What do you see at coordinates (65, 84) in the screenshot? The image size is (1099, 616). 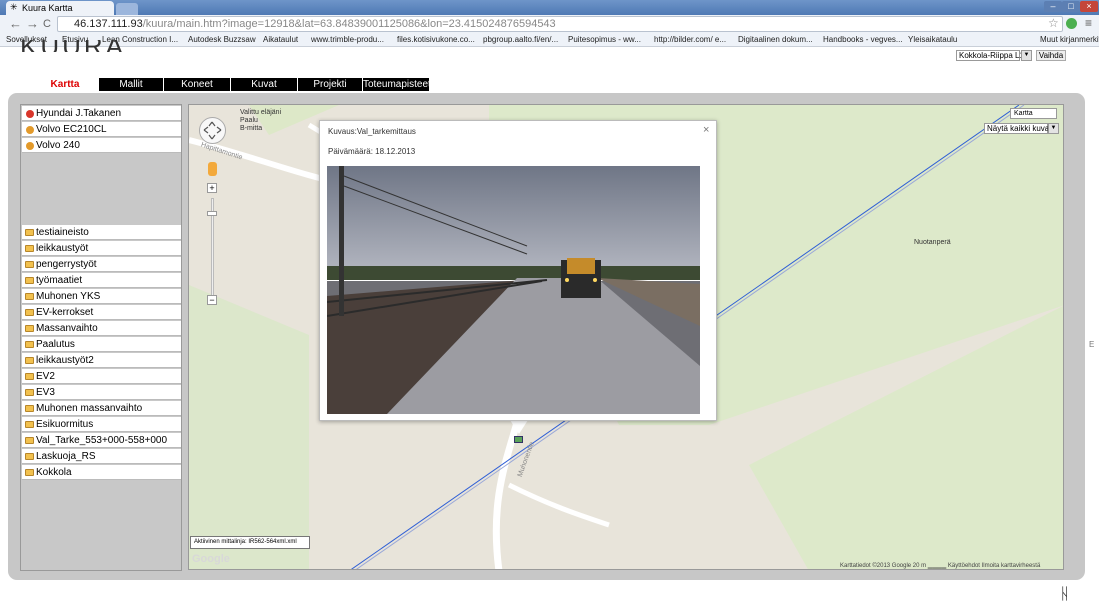 I see `tab-kartta: Kartta` at bounding box center [65, 84].